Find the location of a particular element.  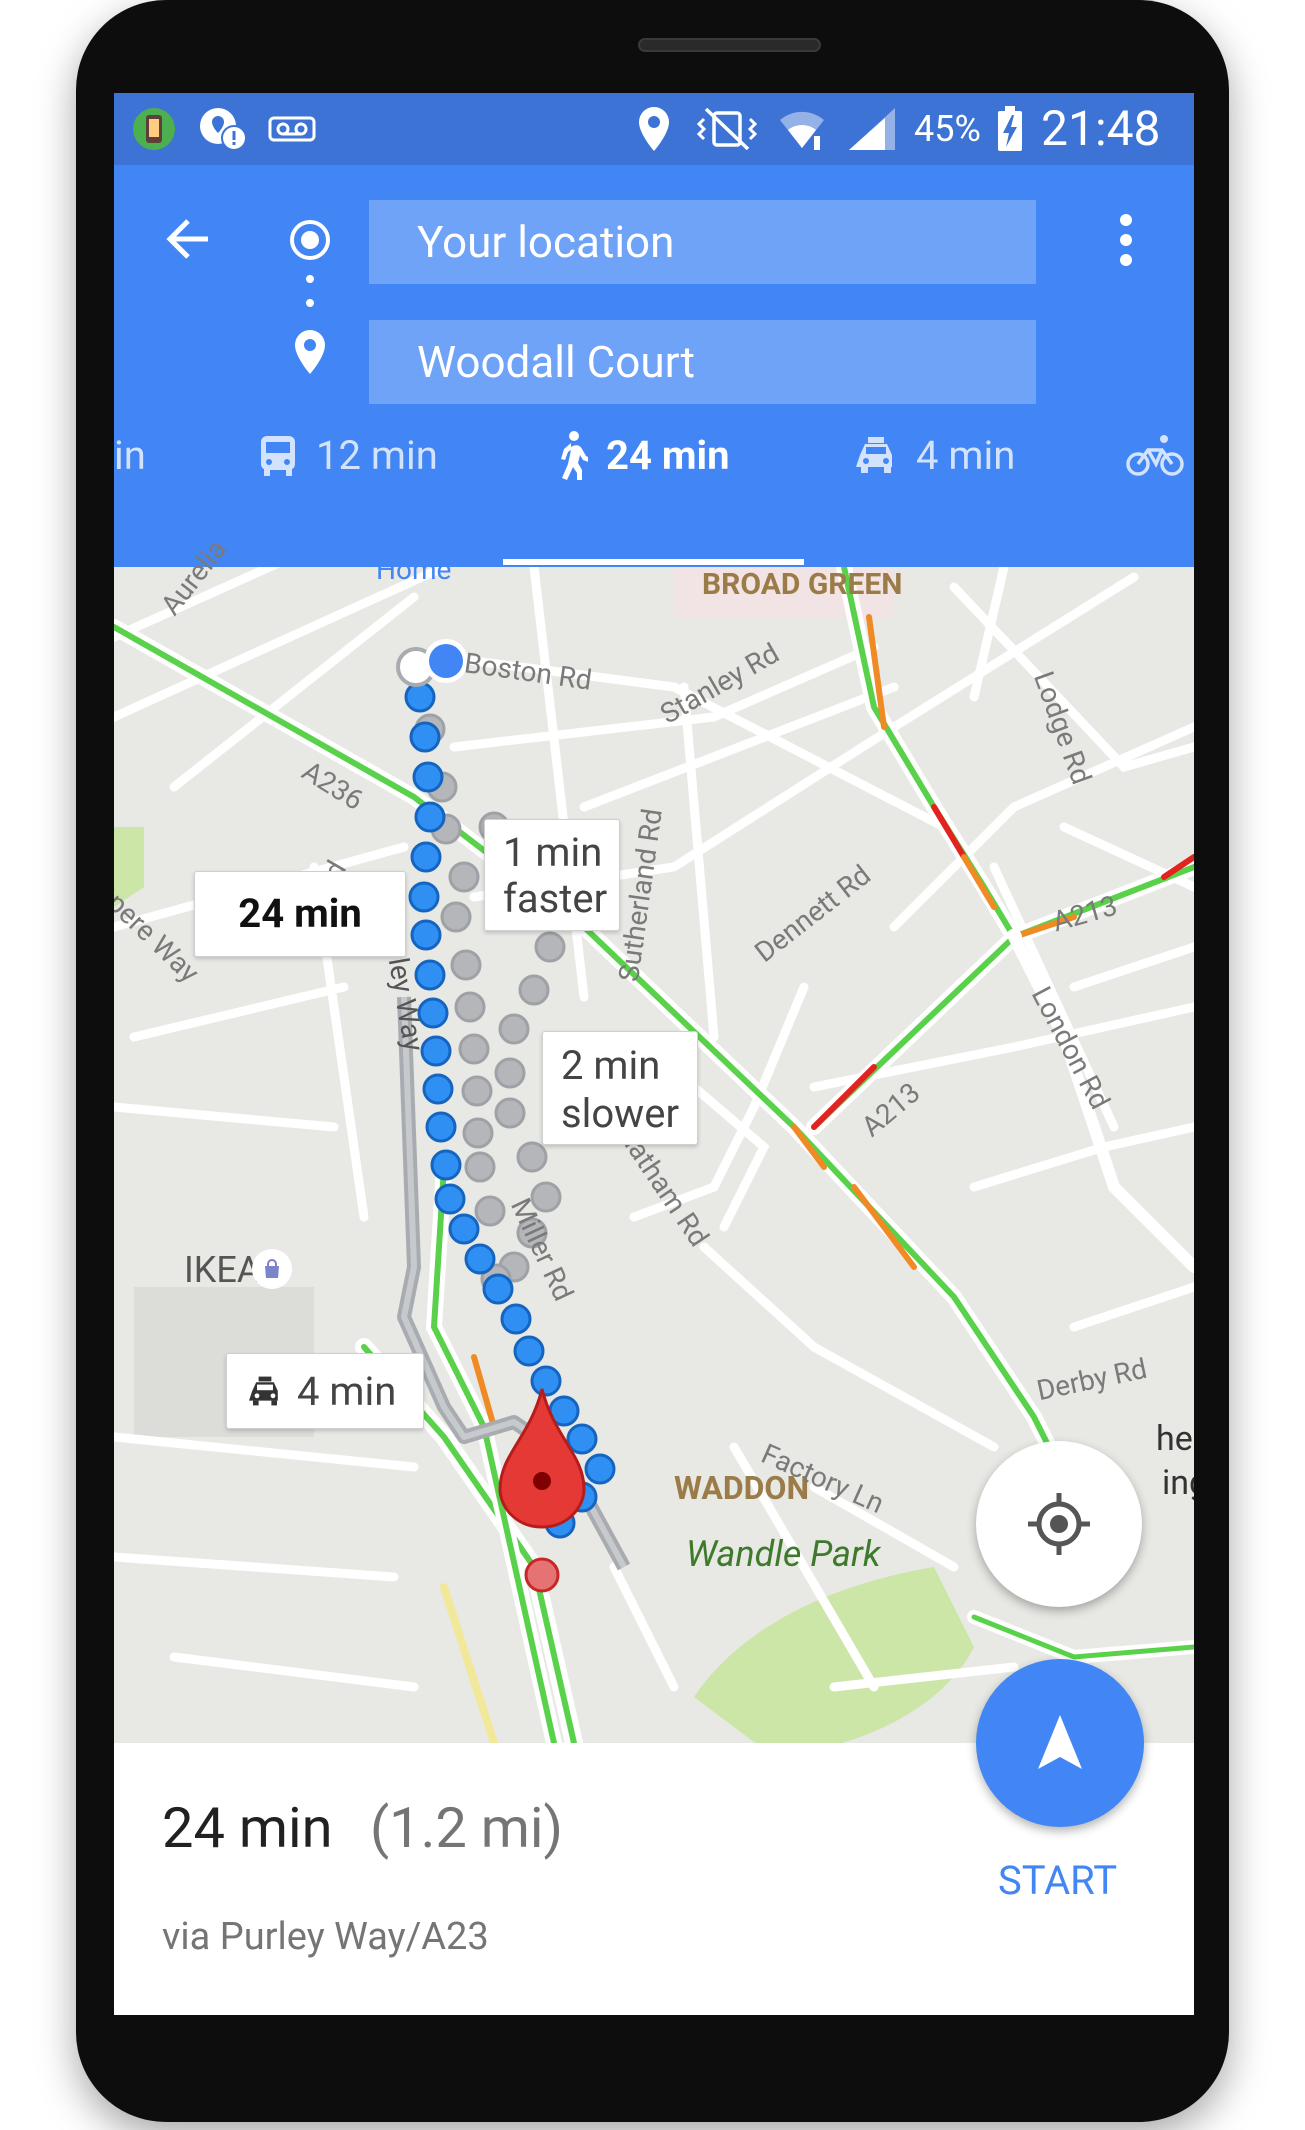

tab-bike is located at coordinates (1155, 455).